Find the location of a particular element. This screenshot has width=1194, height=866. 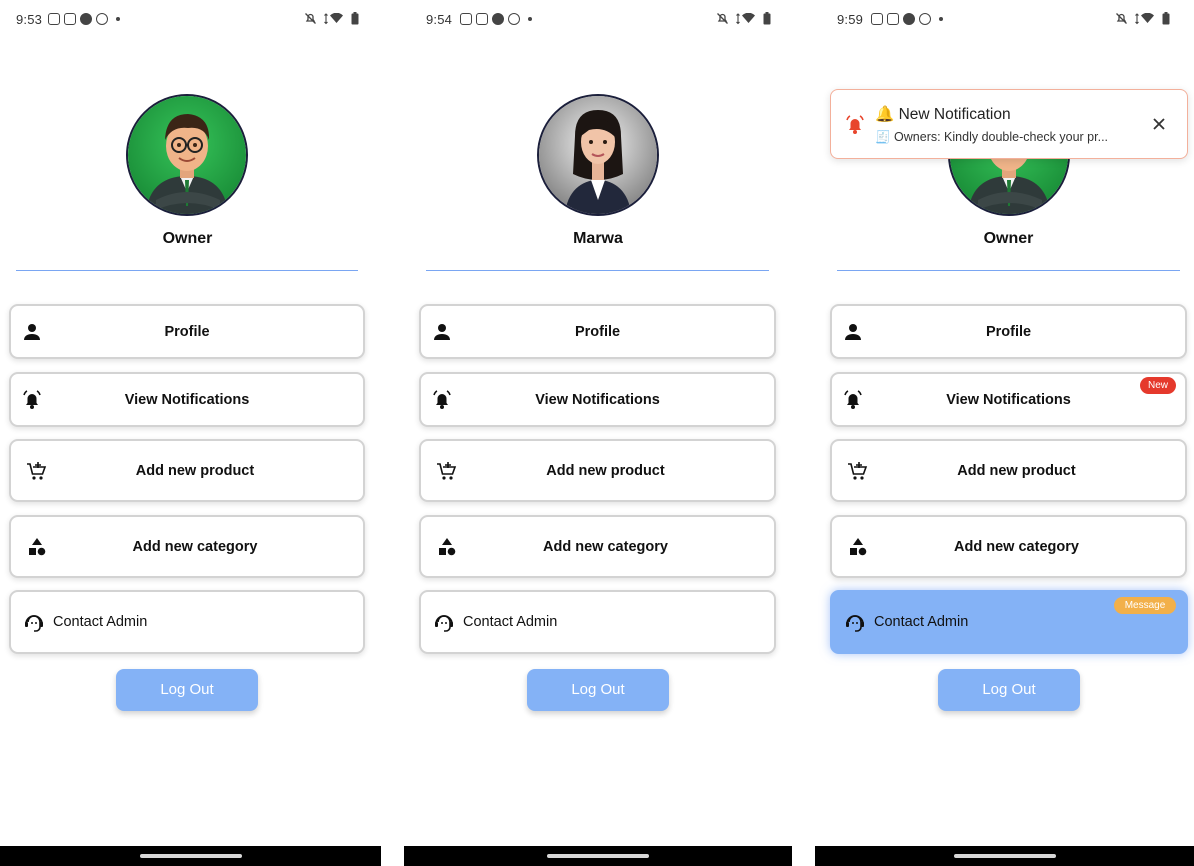

status-time: 9:54 is located at coordinates (439, 19).